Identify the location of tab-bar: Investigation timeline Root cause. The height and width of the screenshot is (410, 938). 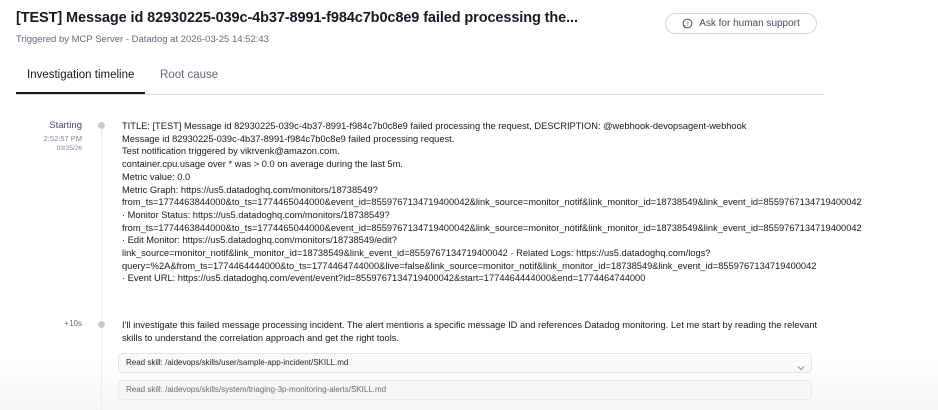
(420, 78).